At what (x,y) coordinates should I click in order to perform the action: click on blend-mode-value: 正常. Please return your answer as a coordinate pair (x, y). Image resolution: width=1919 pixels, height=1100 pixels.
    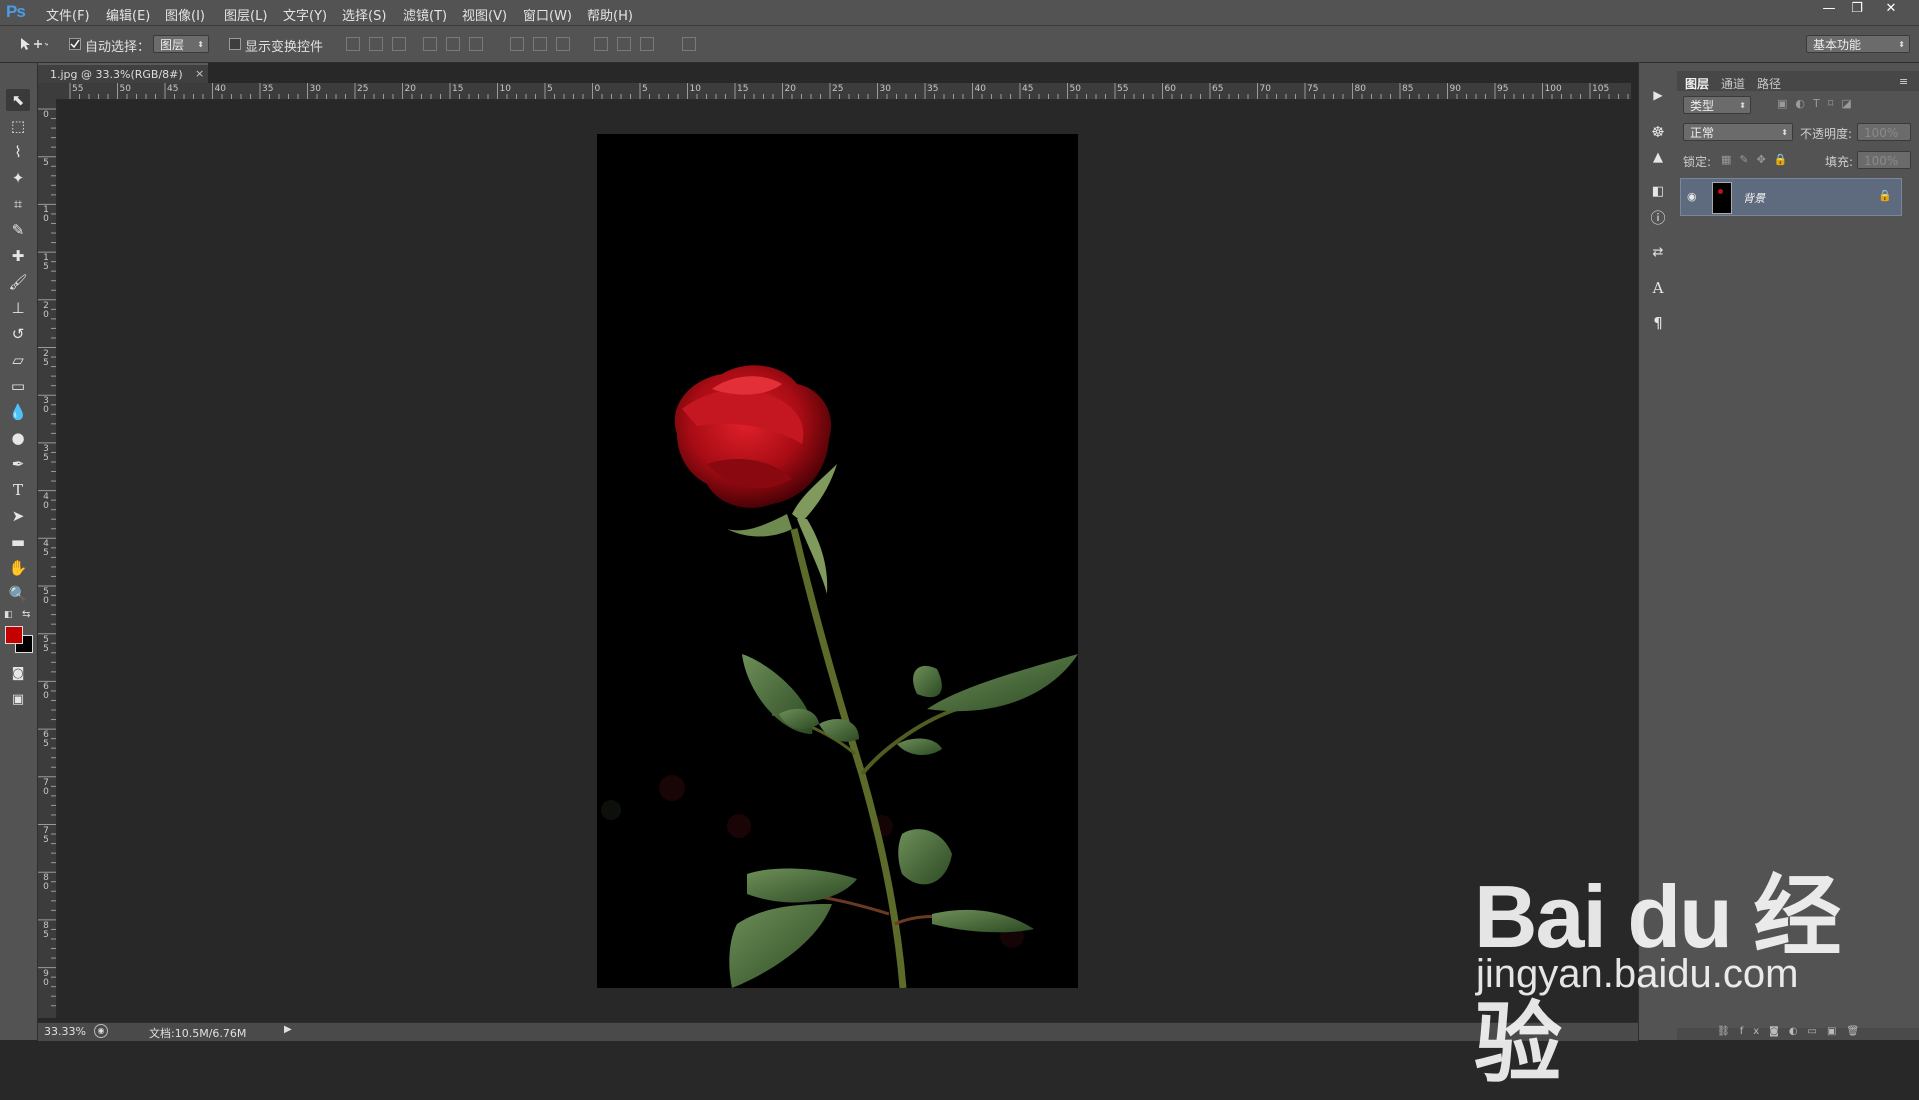
    Looking at the image, I should click on (1702, 133).